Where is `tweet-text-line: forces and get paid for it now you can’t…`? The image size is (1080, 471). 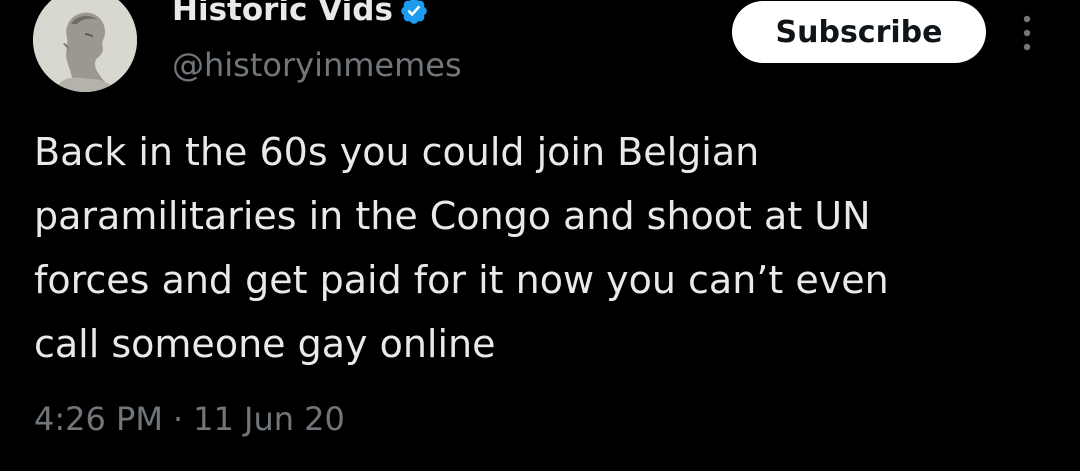
tweet-text-line: forces and get paid for it now you can’t… is located at coordinates (461, 280).